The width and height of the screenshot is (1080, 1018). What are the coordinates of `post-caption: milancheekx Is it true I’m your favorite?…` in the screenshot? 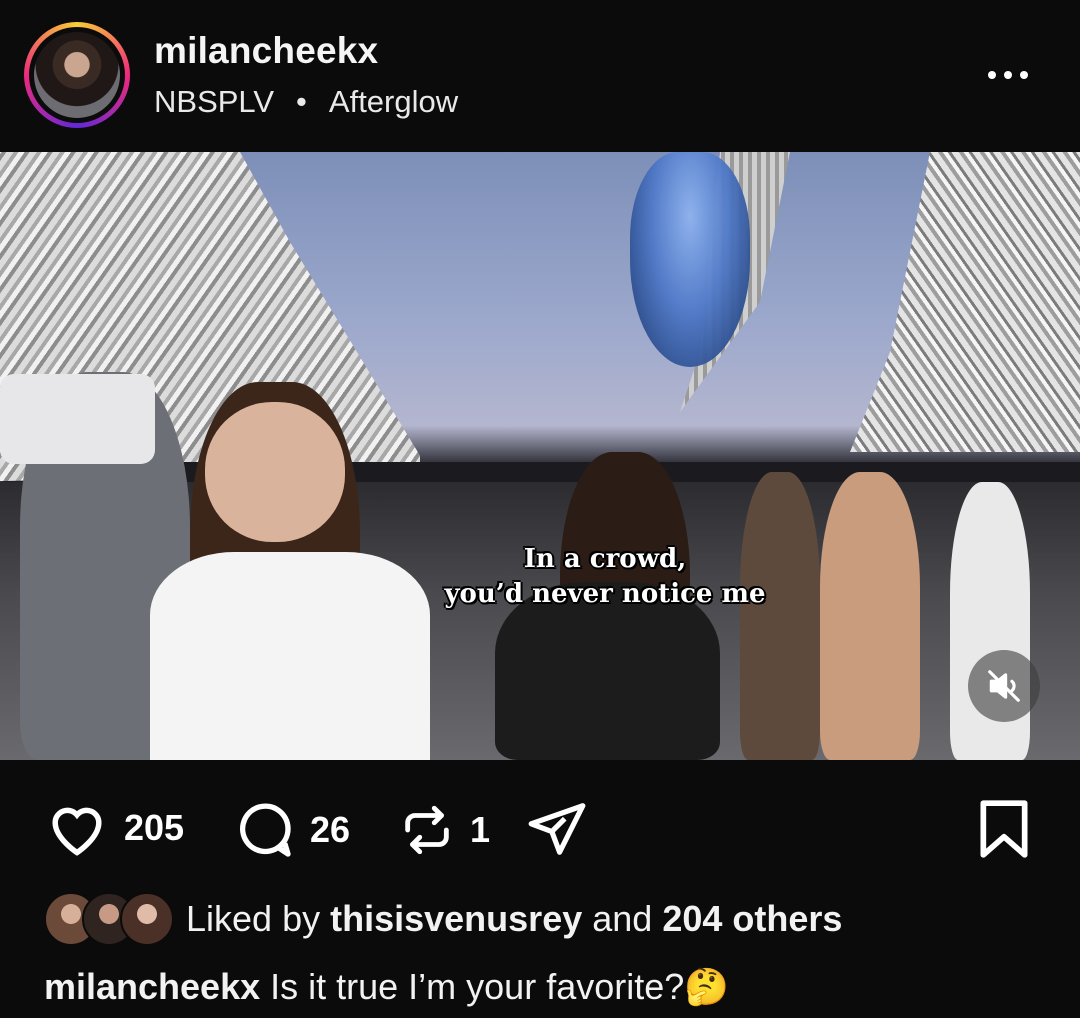 It's located at (386, 987).